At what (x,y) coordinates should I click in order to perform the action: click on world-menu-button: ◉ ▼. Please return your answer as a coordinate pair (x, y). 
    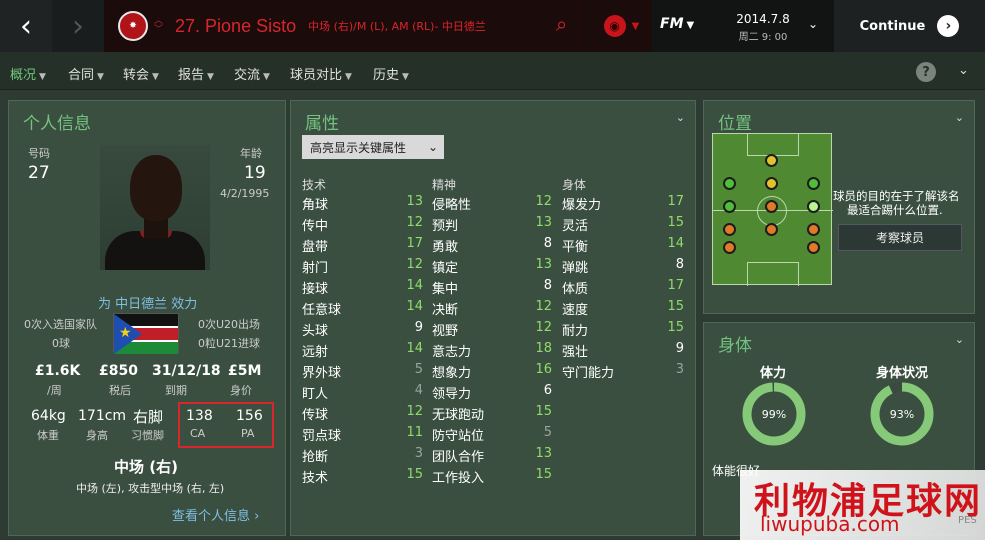
    Looking at the image, I should click on (621, 26).